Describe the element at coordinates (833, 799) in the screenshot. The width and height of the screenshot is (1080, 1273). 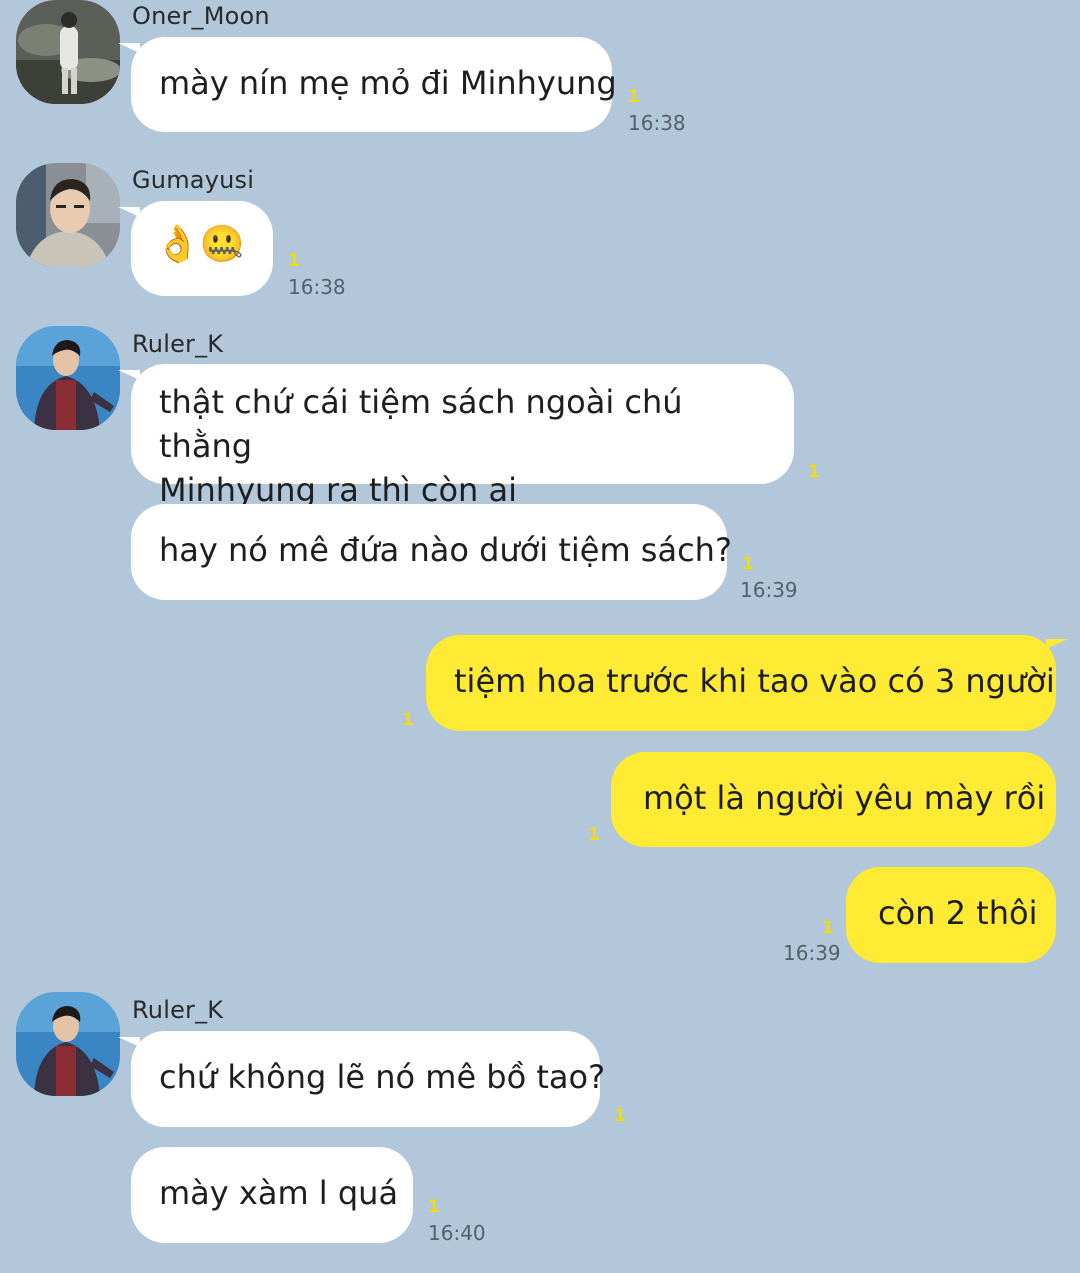
I see `message-bubble: một là người yêu mày rồi` at that location.